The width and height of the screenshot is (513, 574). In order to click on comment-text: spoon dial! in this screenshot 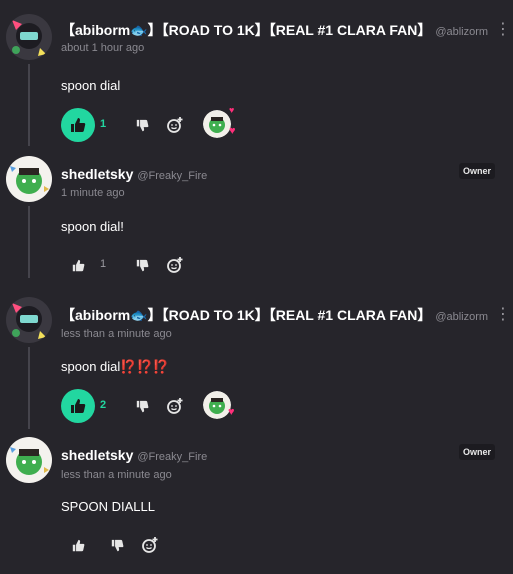, I will do `click(92, 226)`.